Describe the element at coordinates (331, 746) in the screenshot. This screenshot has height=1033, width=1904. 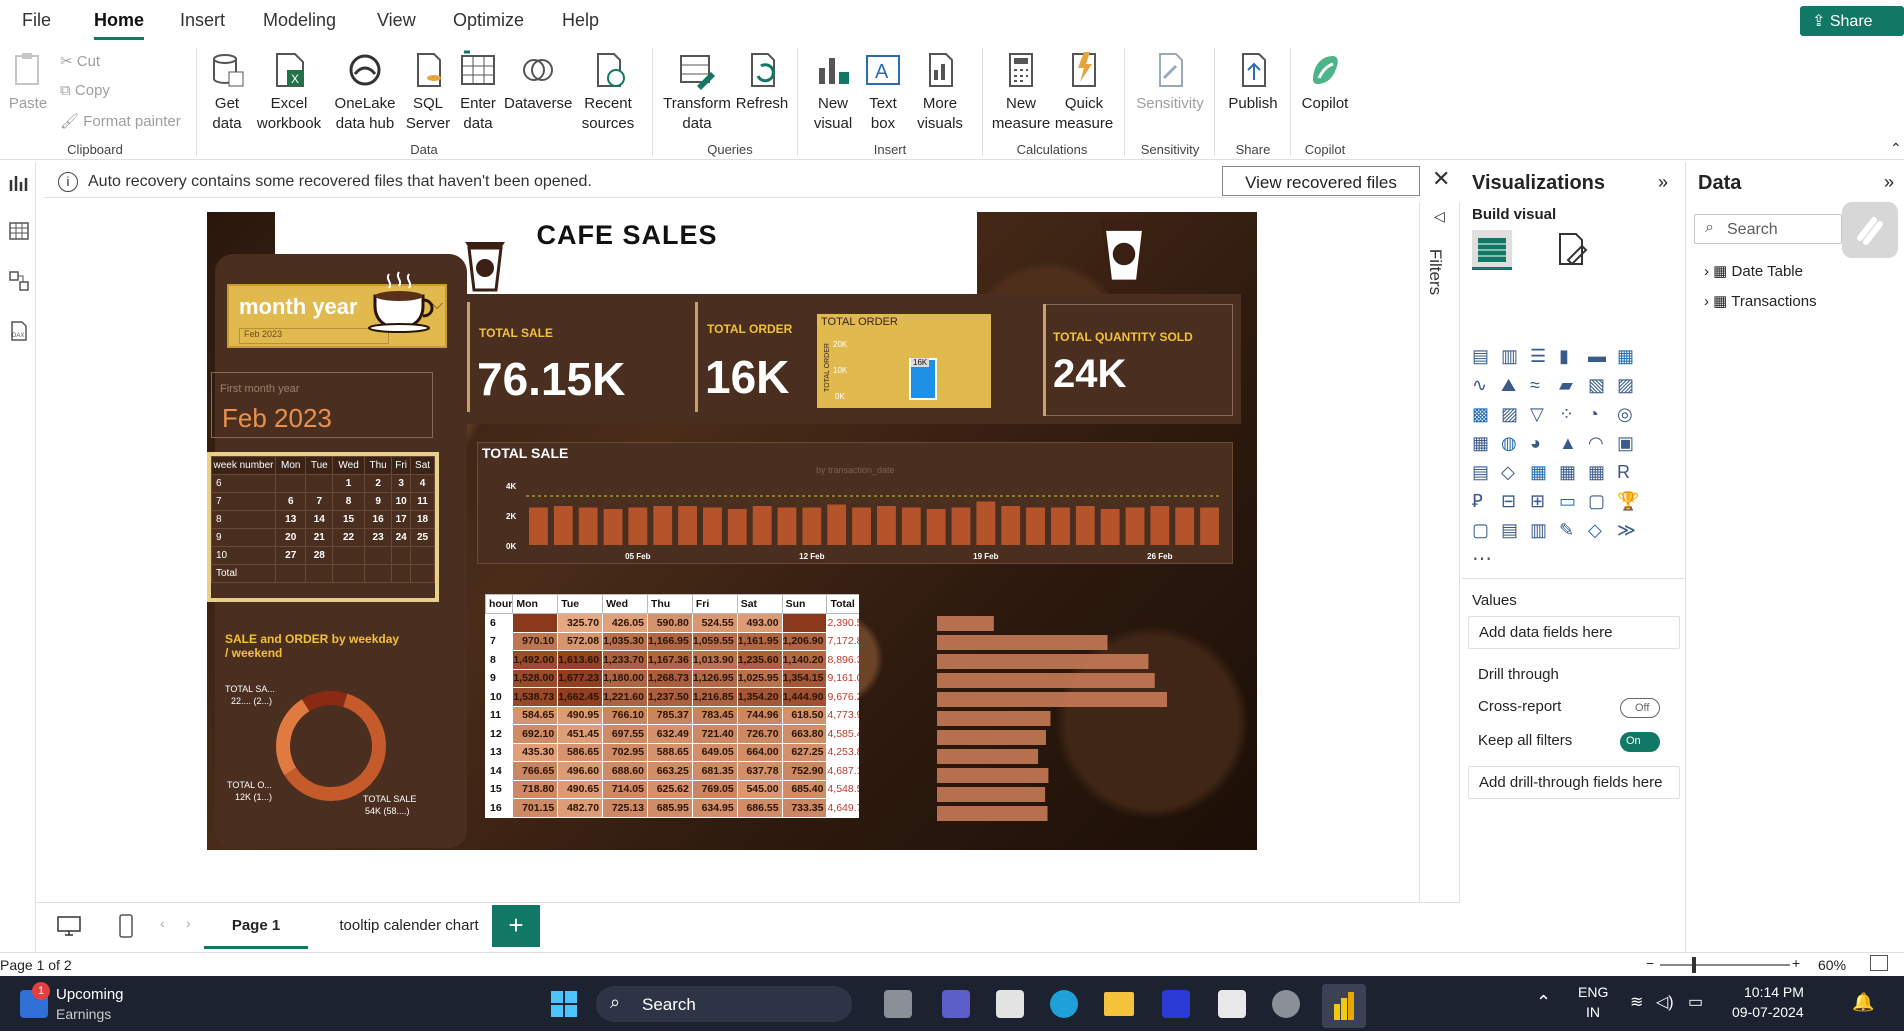
I see `donut-chart` at that location.